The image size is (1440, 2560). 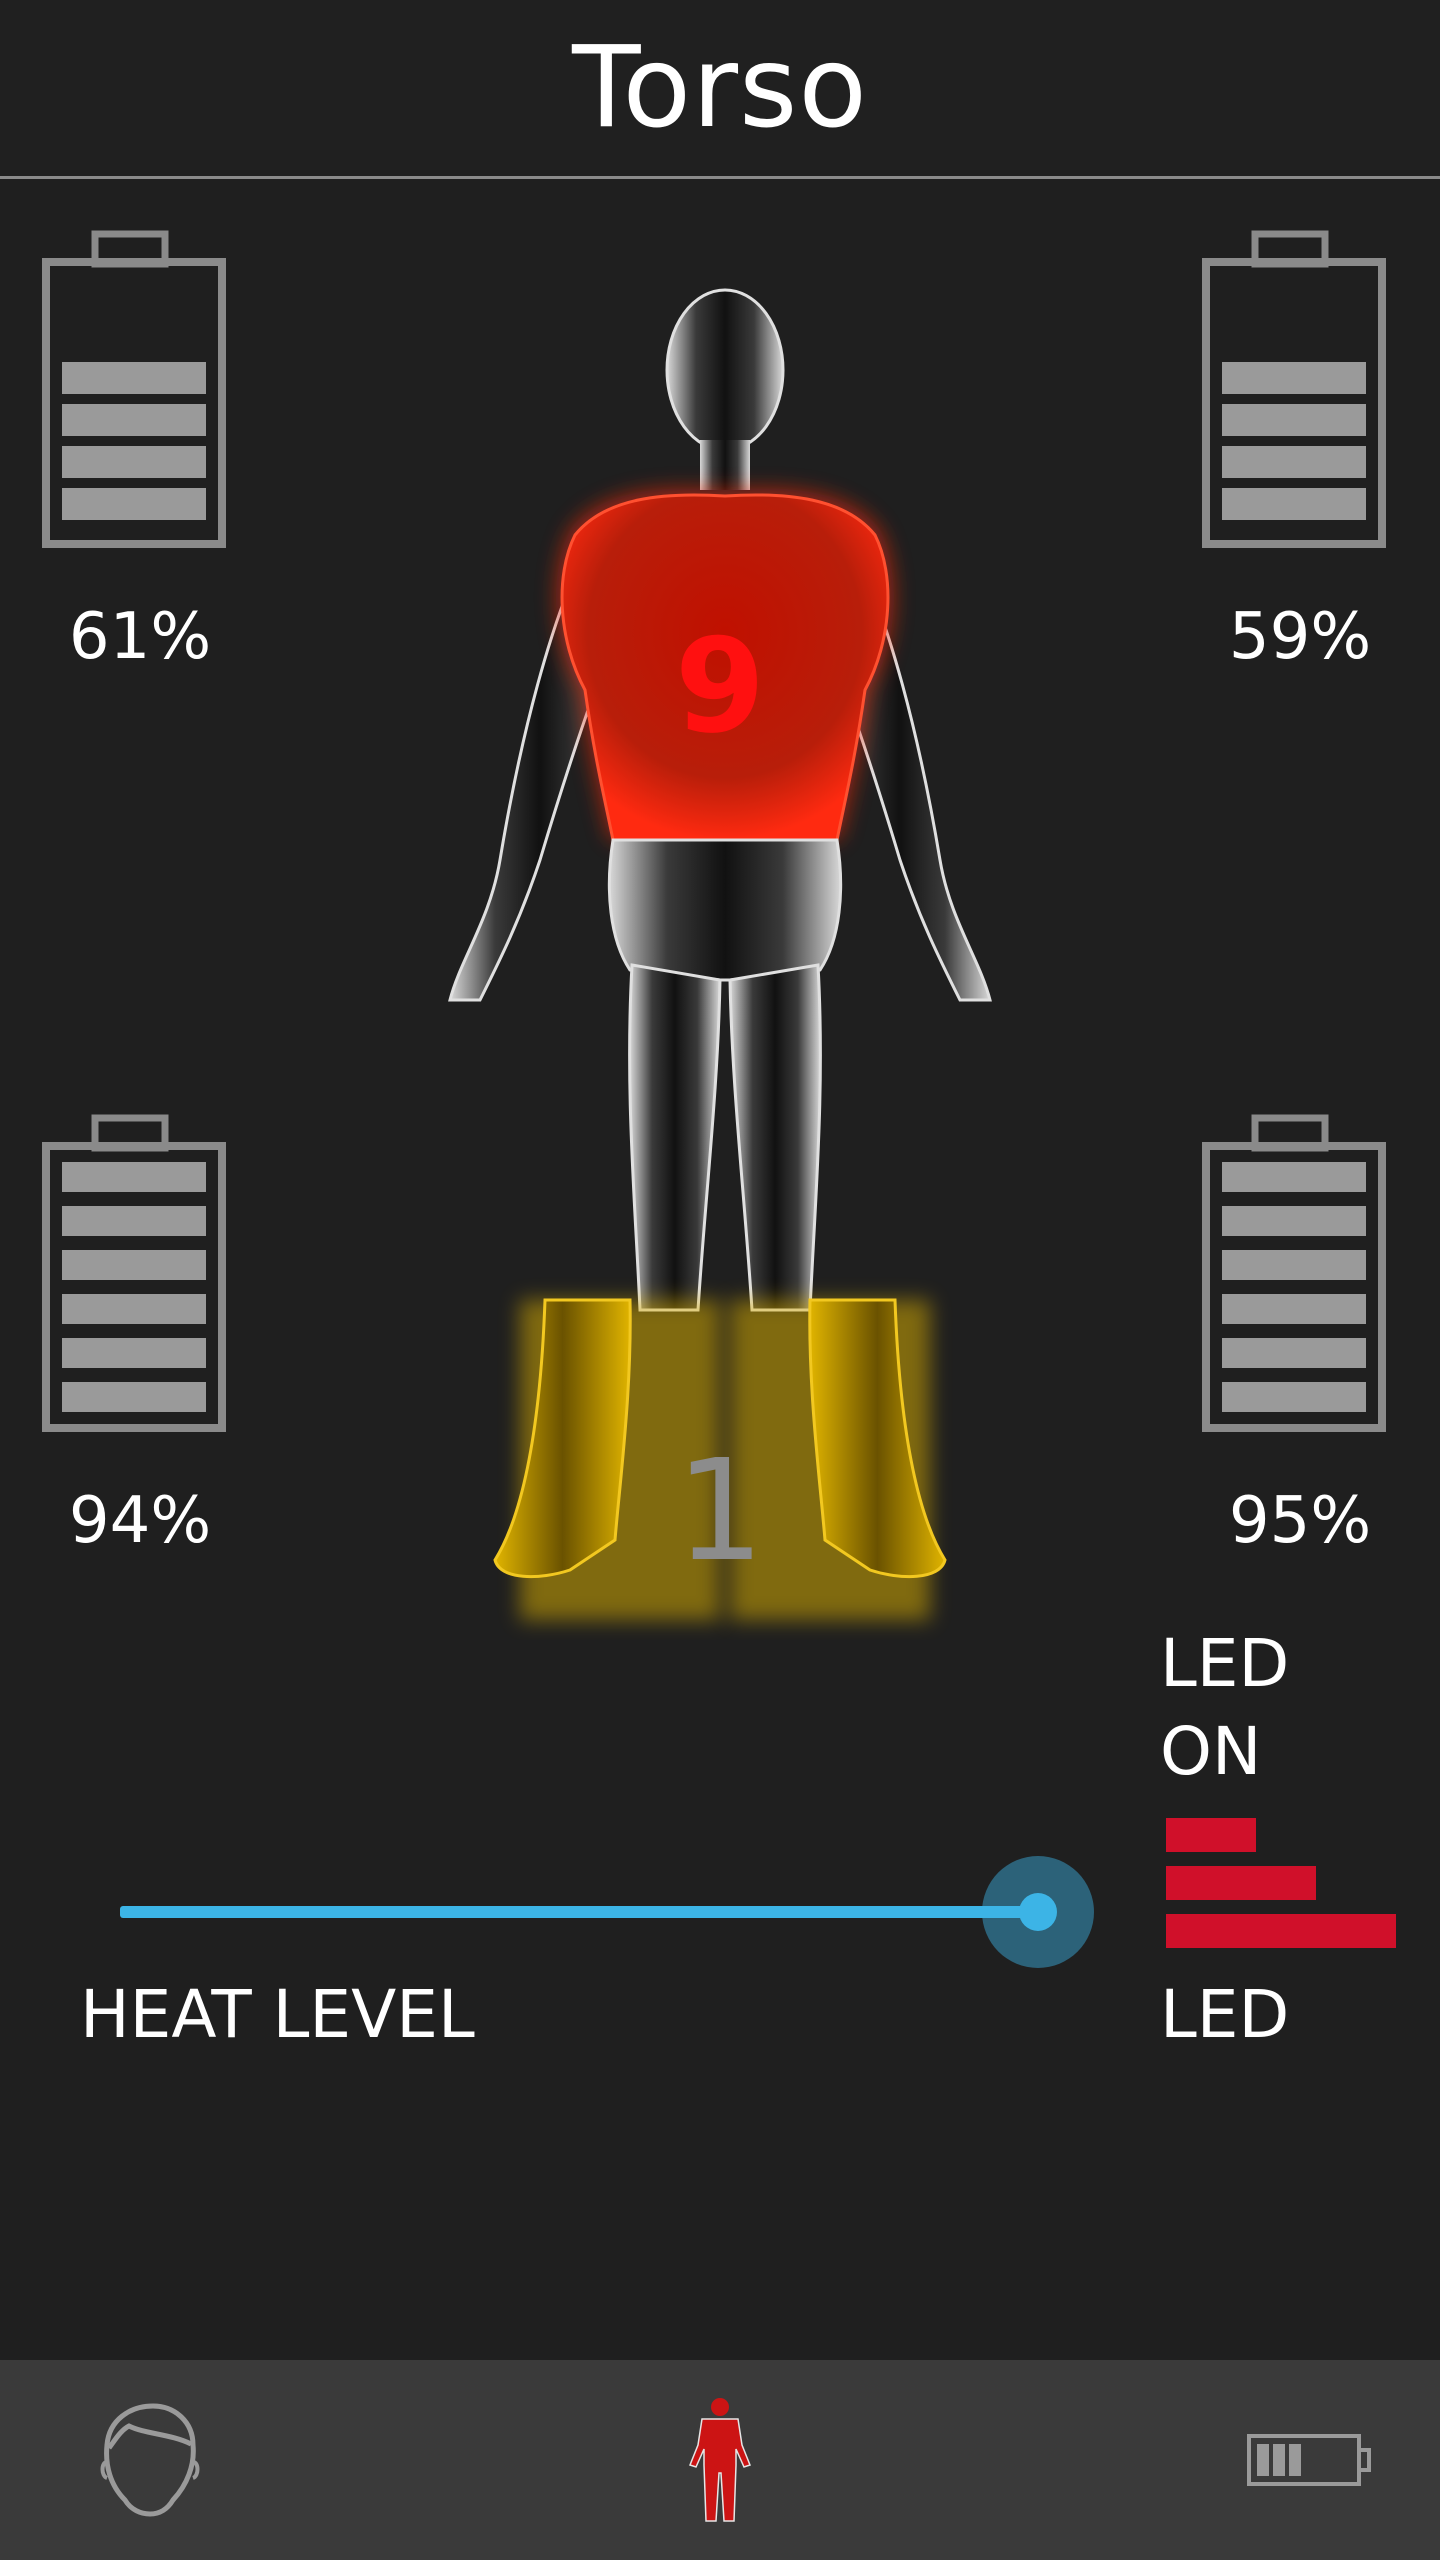 I want to click on bottom-nav, so click(x=720, y=2460).